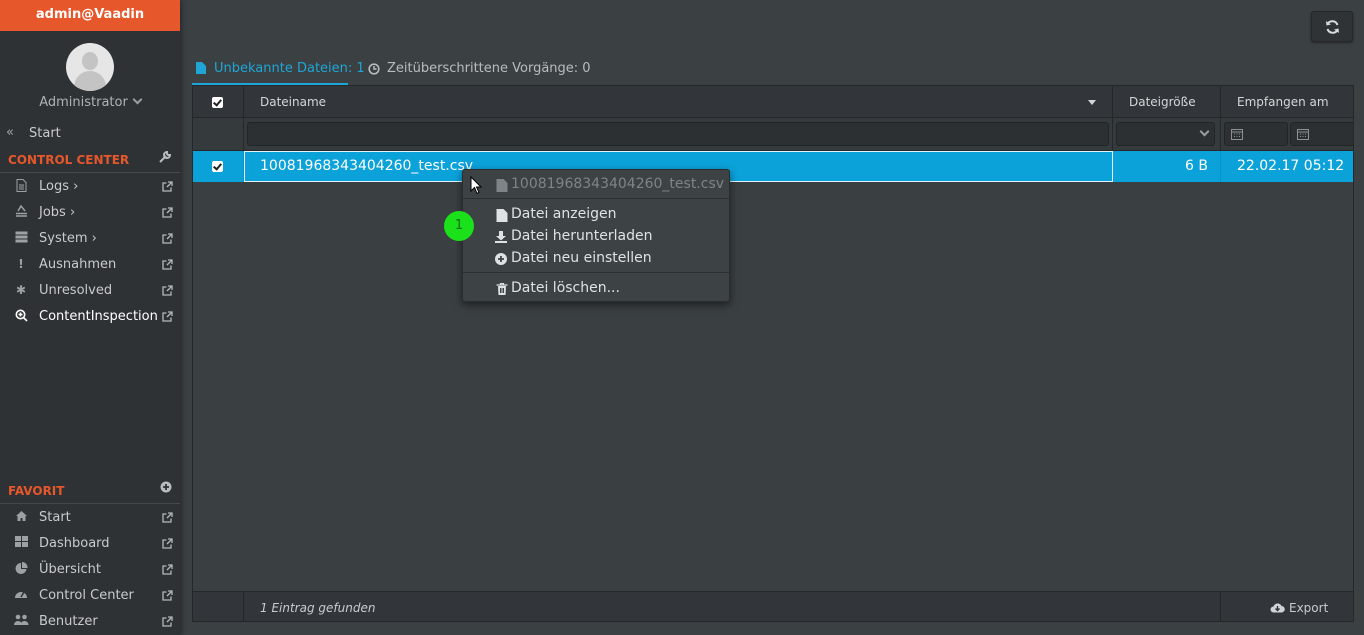 The width and height of the screenshot is (1364, 635). Describe the element at coordinates (1321, 134) in the screenshot. I see `filter-date-to` at that location.